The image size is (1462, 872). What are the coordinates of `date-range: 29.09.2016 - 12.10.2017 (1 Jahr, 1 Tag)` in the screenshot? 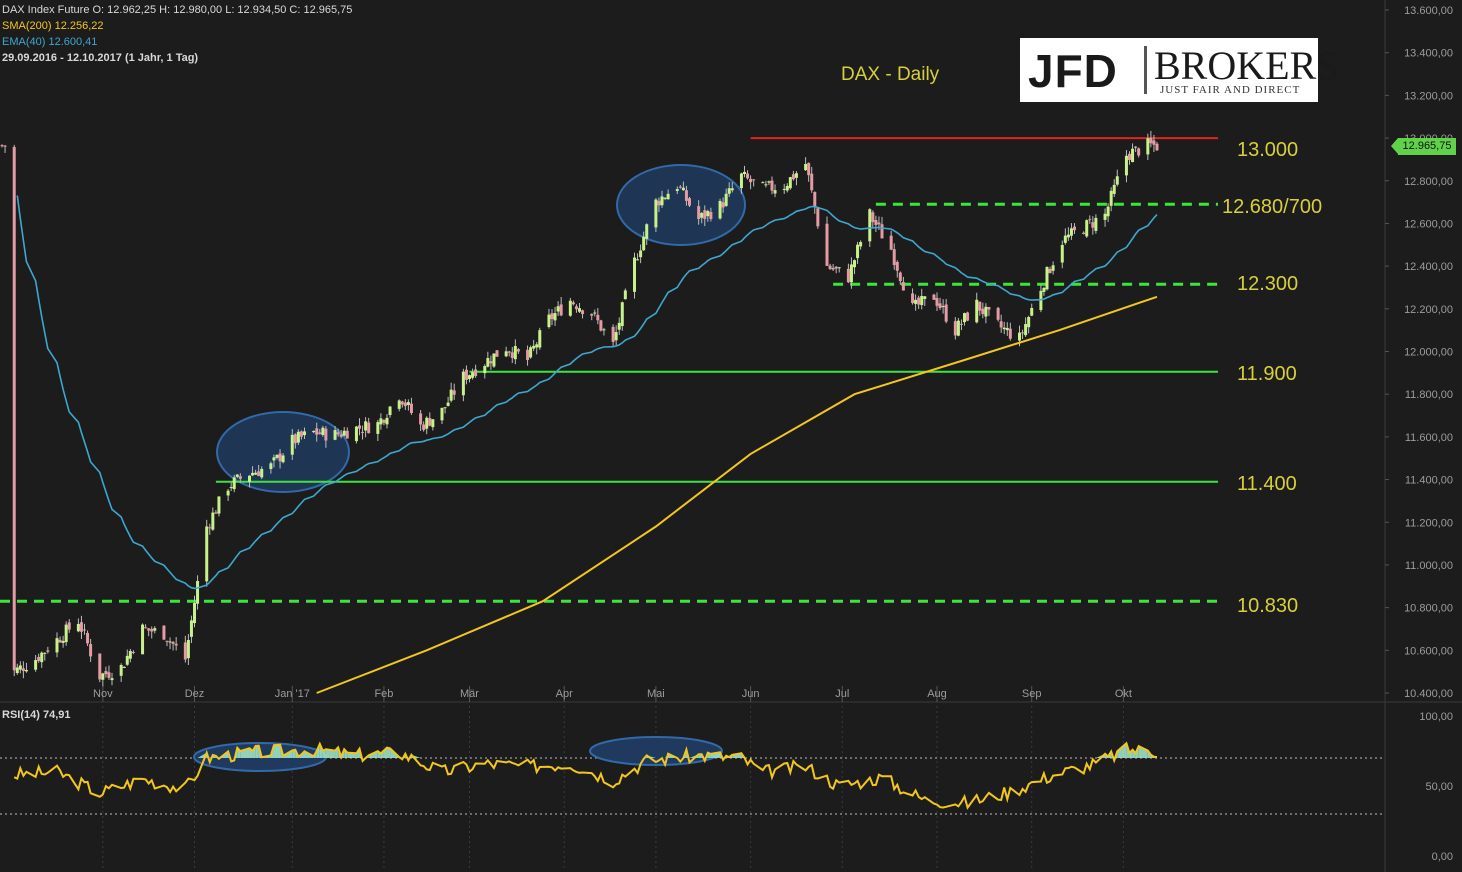 It's located at (100, 58).